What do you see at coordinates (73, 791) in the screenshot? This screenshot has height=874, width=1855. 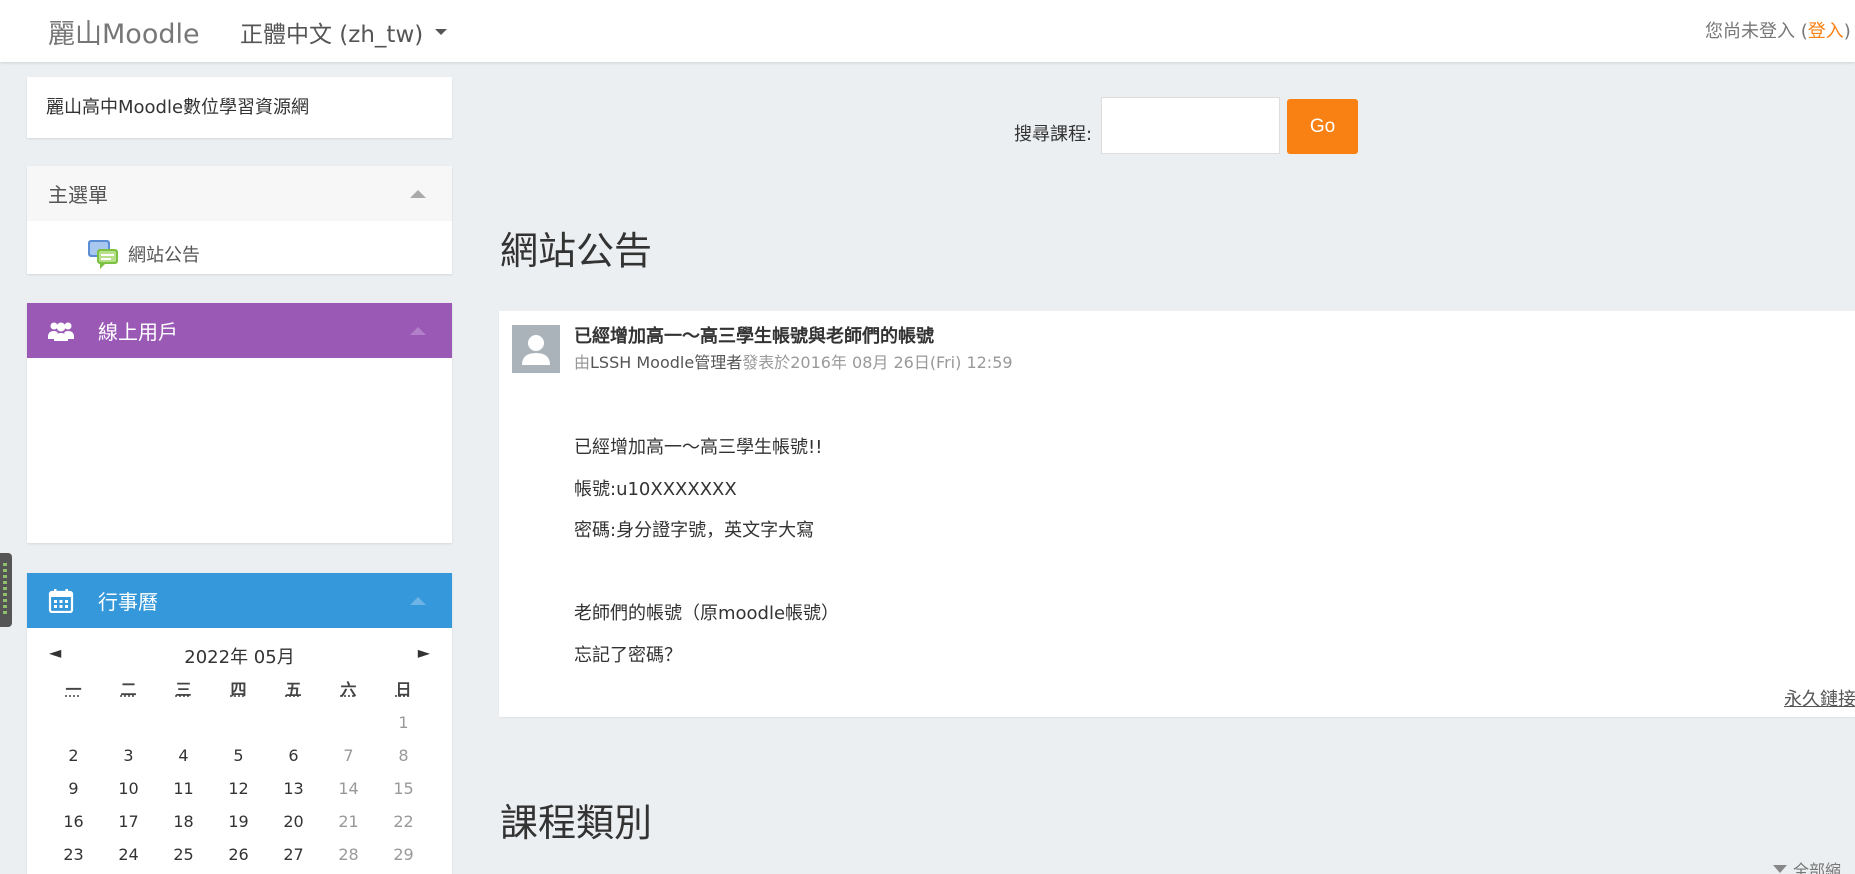 I see `calendar-day: 9` at bounding box center [73, 791].